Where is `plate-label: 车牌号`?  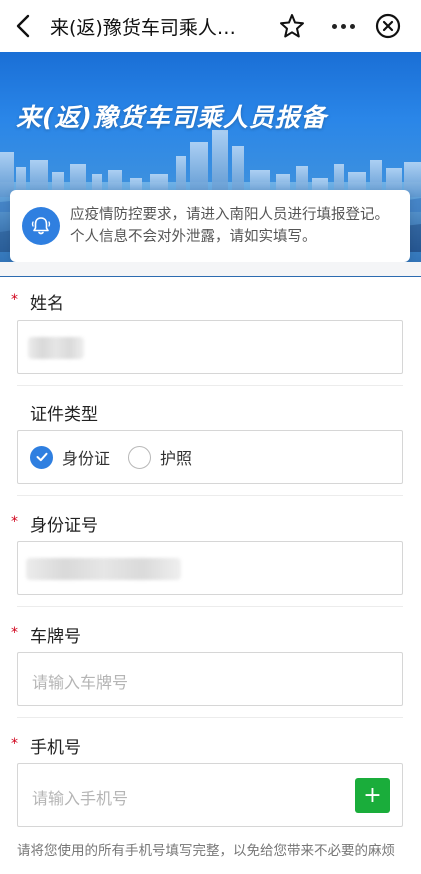 plate-label: 车牌号 is located at coordinates (55, 637).